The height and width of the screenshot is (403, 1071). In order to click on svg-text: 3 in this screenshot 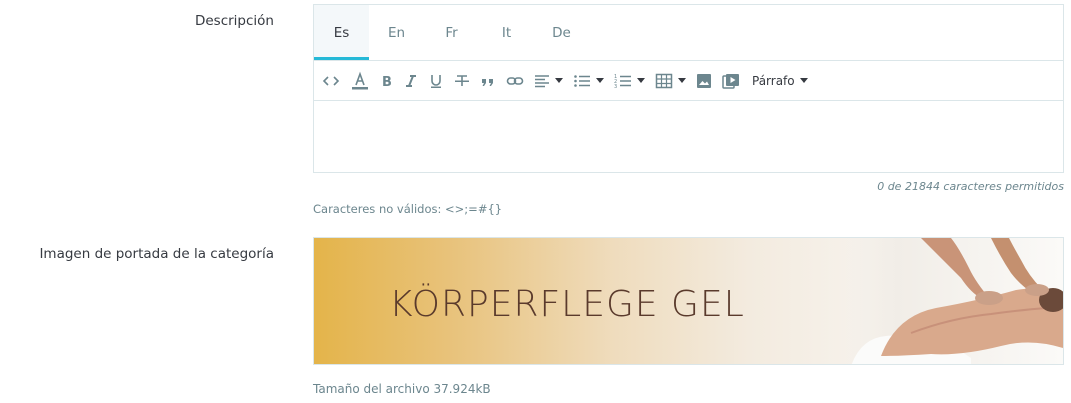, I will do `click(615, 86)`.